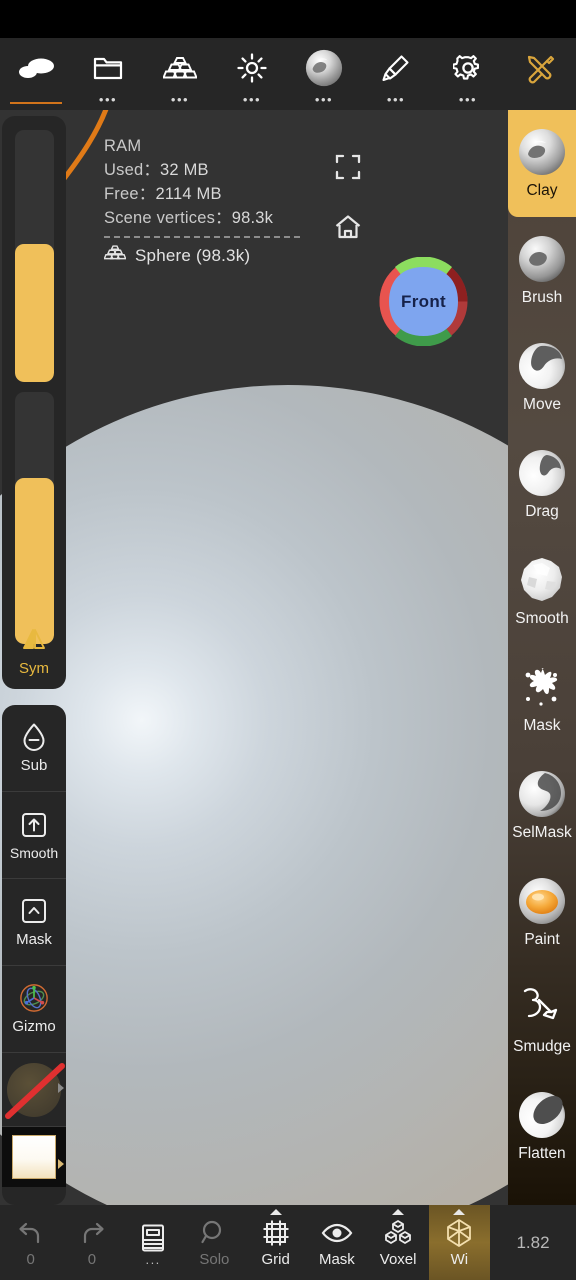 This screenshot has width=576, height=1280. I want to click on tool-item-label: Smooth, so click(542, 618).